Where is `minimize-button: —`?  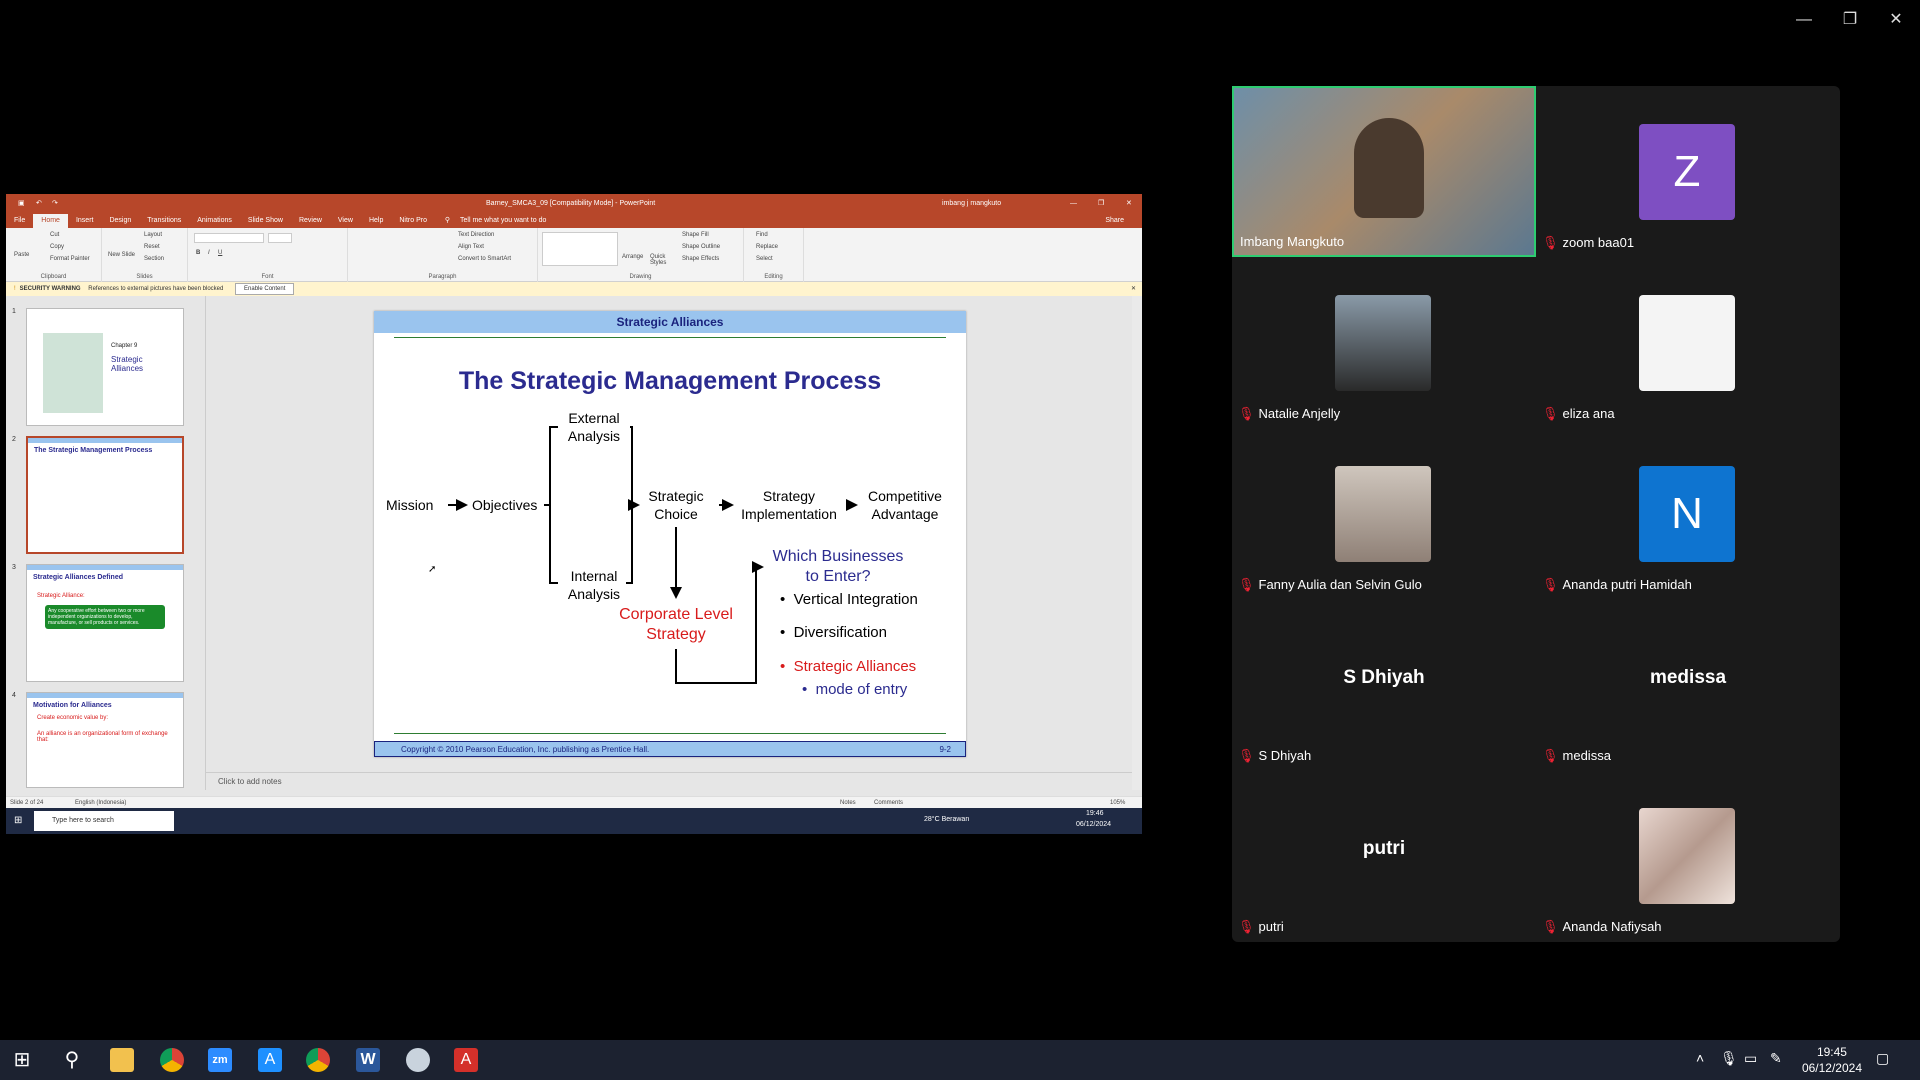 minimize-button: — is located at coordinates (1804, 20).